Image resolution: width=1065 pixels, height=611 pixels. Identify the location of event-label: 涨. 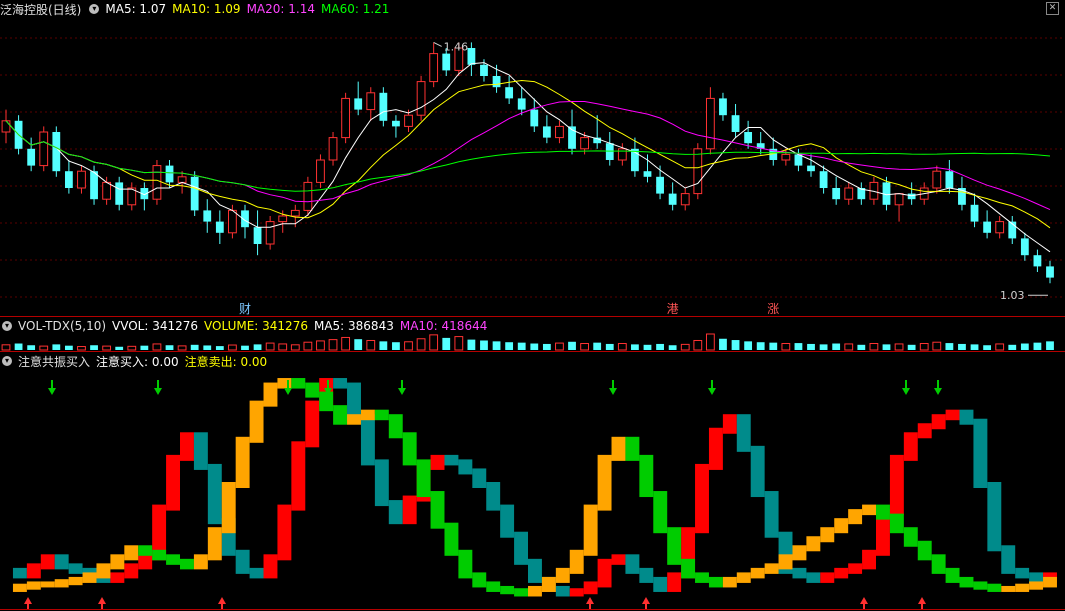
(773, 308).